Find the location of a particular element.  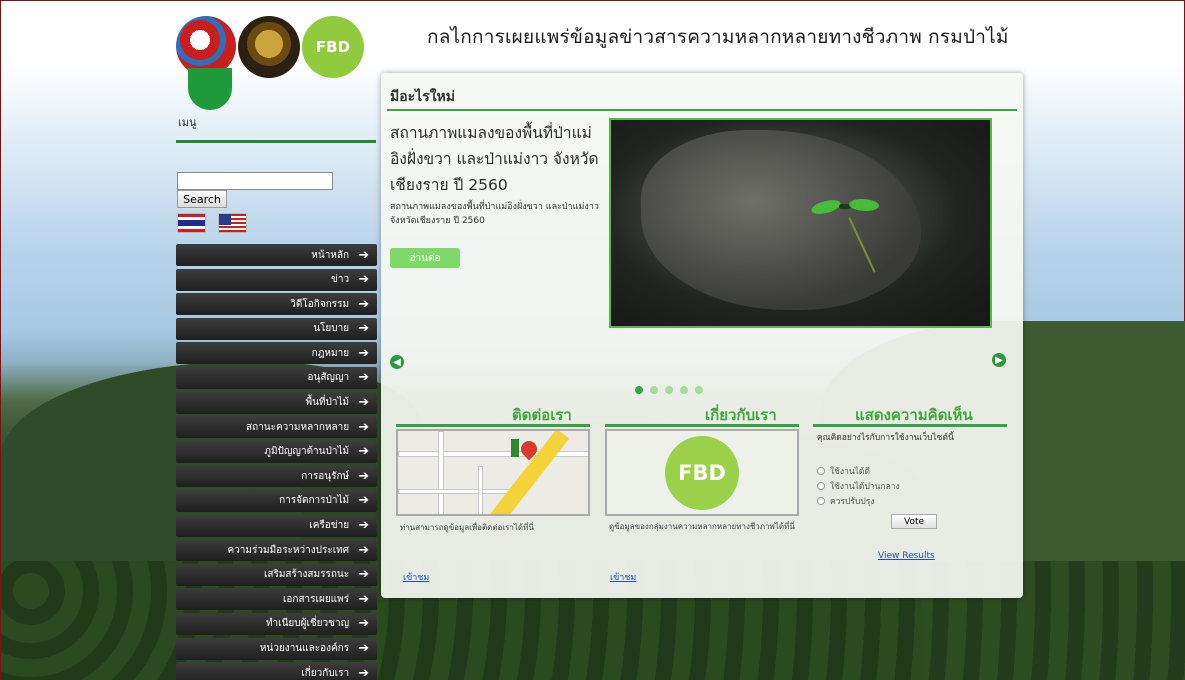

search-button: Search is located at coordinates (202, 199).